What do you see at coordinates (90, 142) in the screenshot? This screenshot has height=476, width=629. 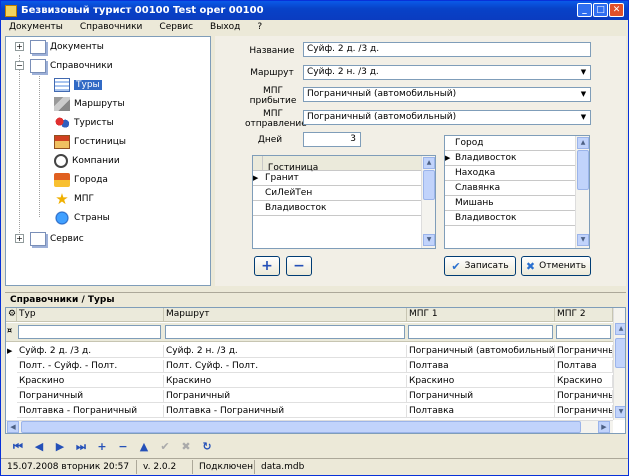 I see `tree-item-hotels: Гостиницы` at bounding box center [90, 142].